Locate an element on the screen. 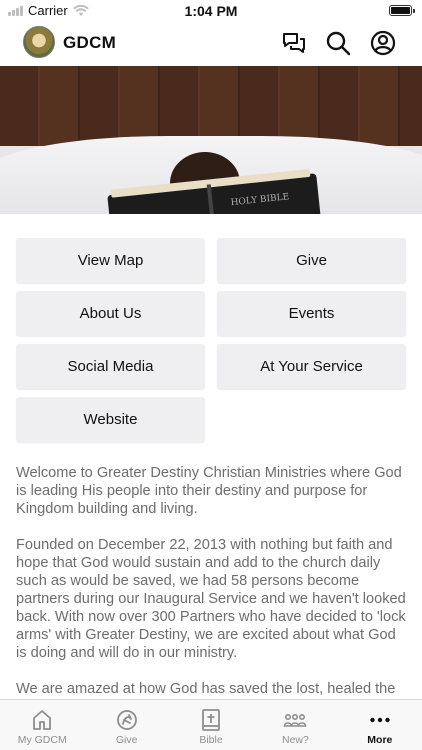 The image size is (422, 750). app-header: GDCM is located at coordinates (211, 44).